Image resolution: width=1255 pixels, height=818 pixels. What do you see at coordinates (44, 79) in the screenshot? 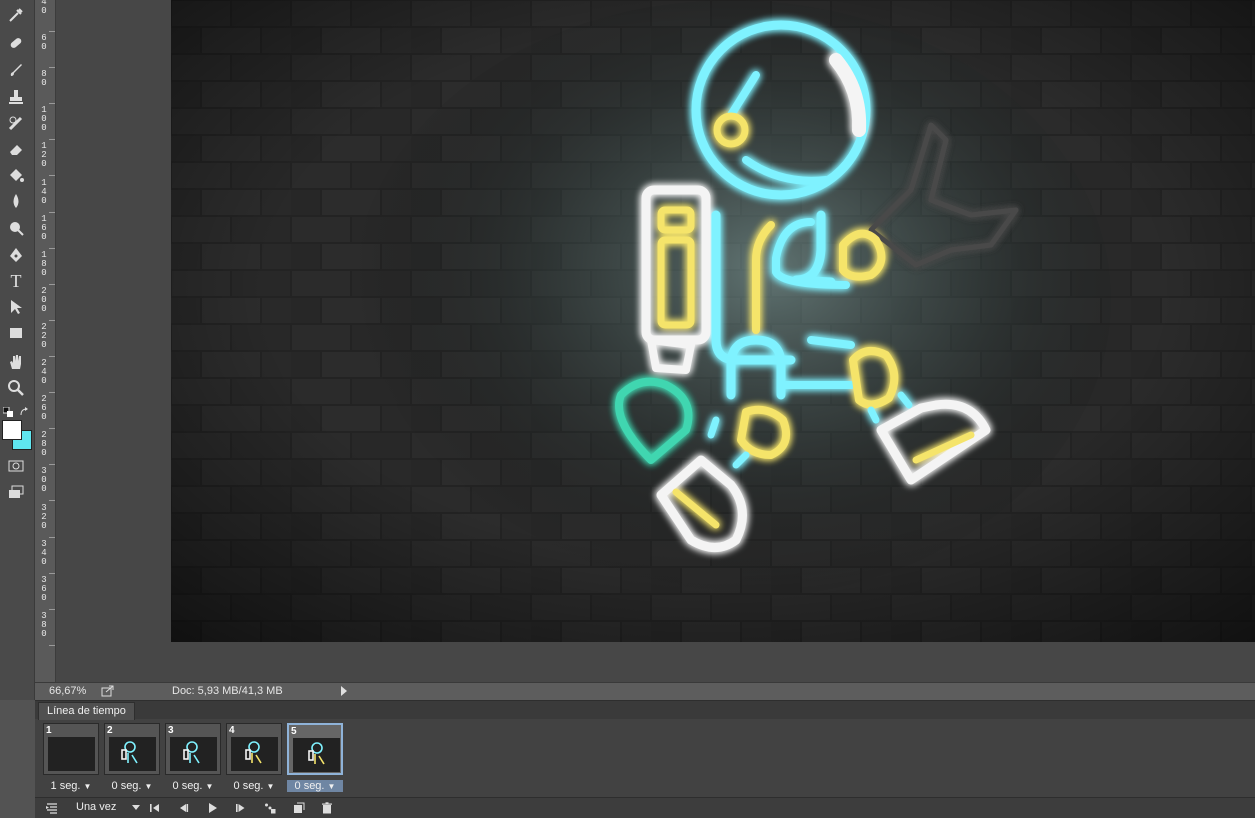
I see `ruler-label: 80` at bounding box center [44, 79].